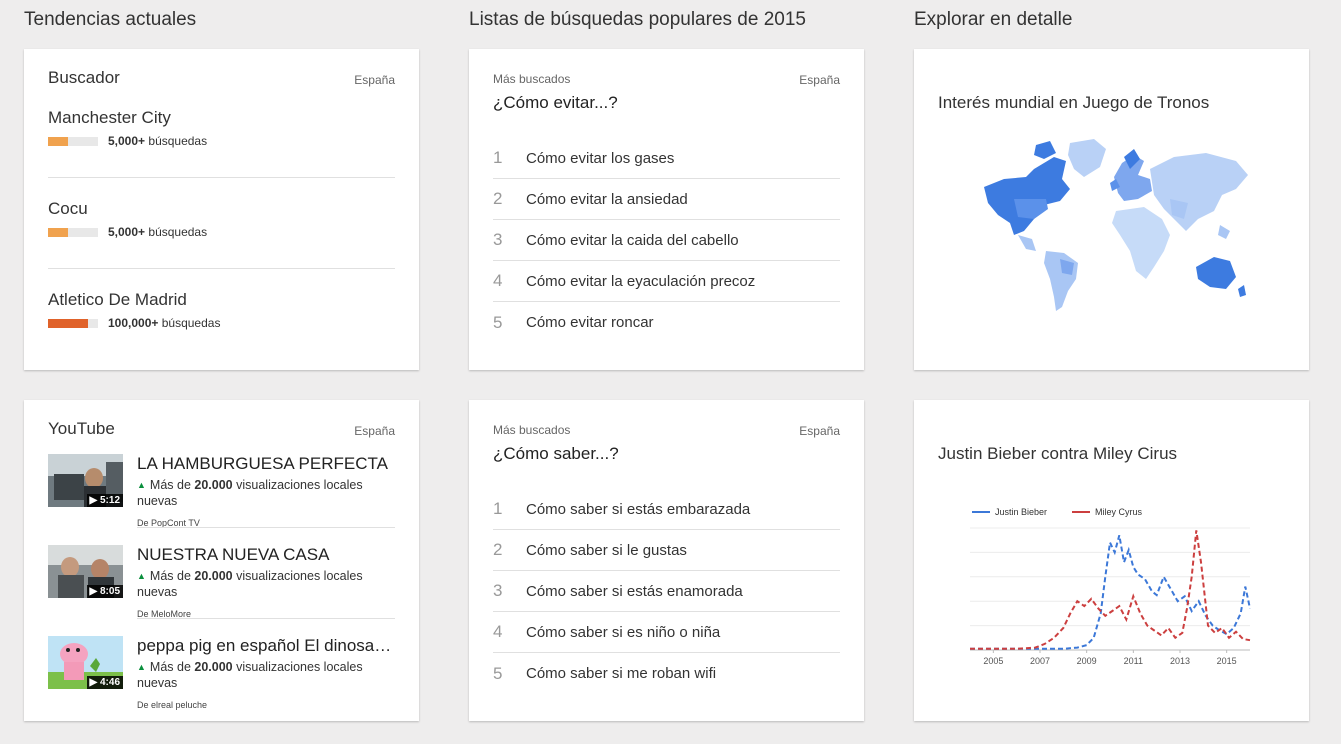  What do you see at coordinates (1087, 661) in the screenshot?
I see `x-tick-label: 2009` at bounding box center [1087, 661].